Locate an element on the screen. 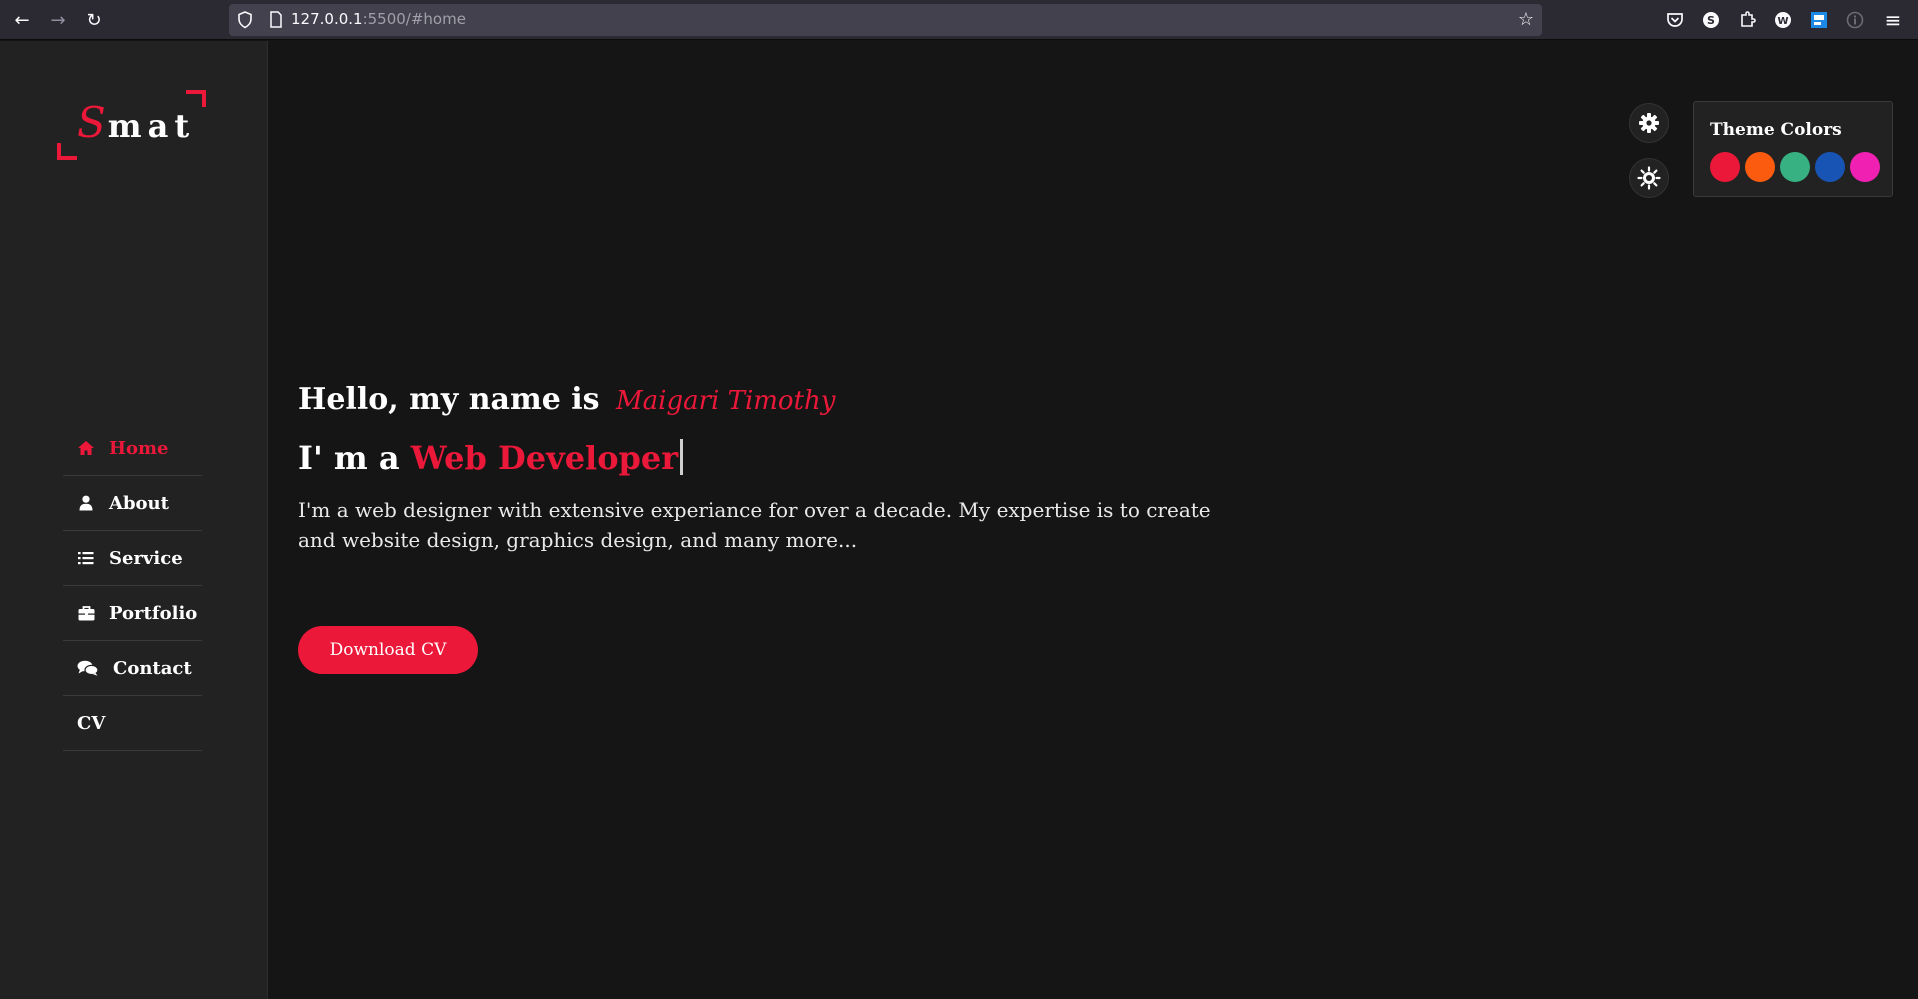  forward-button: → is located at coordinates (58, 20).